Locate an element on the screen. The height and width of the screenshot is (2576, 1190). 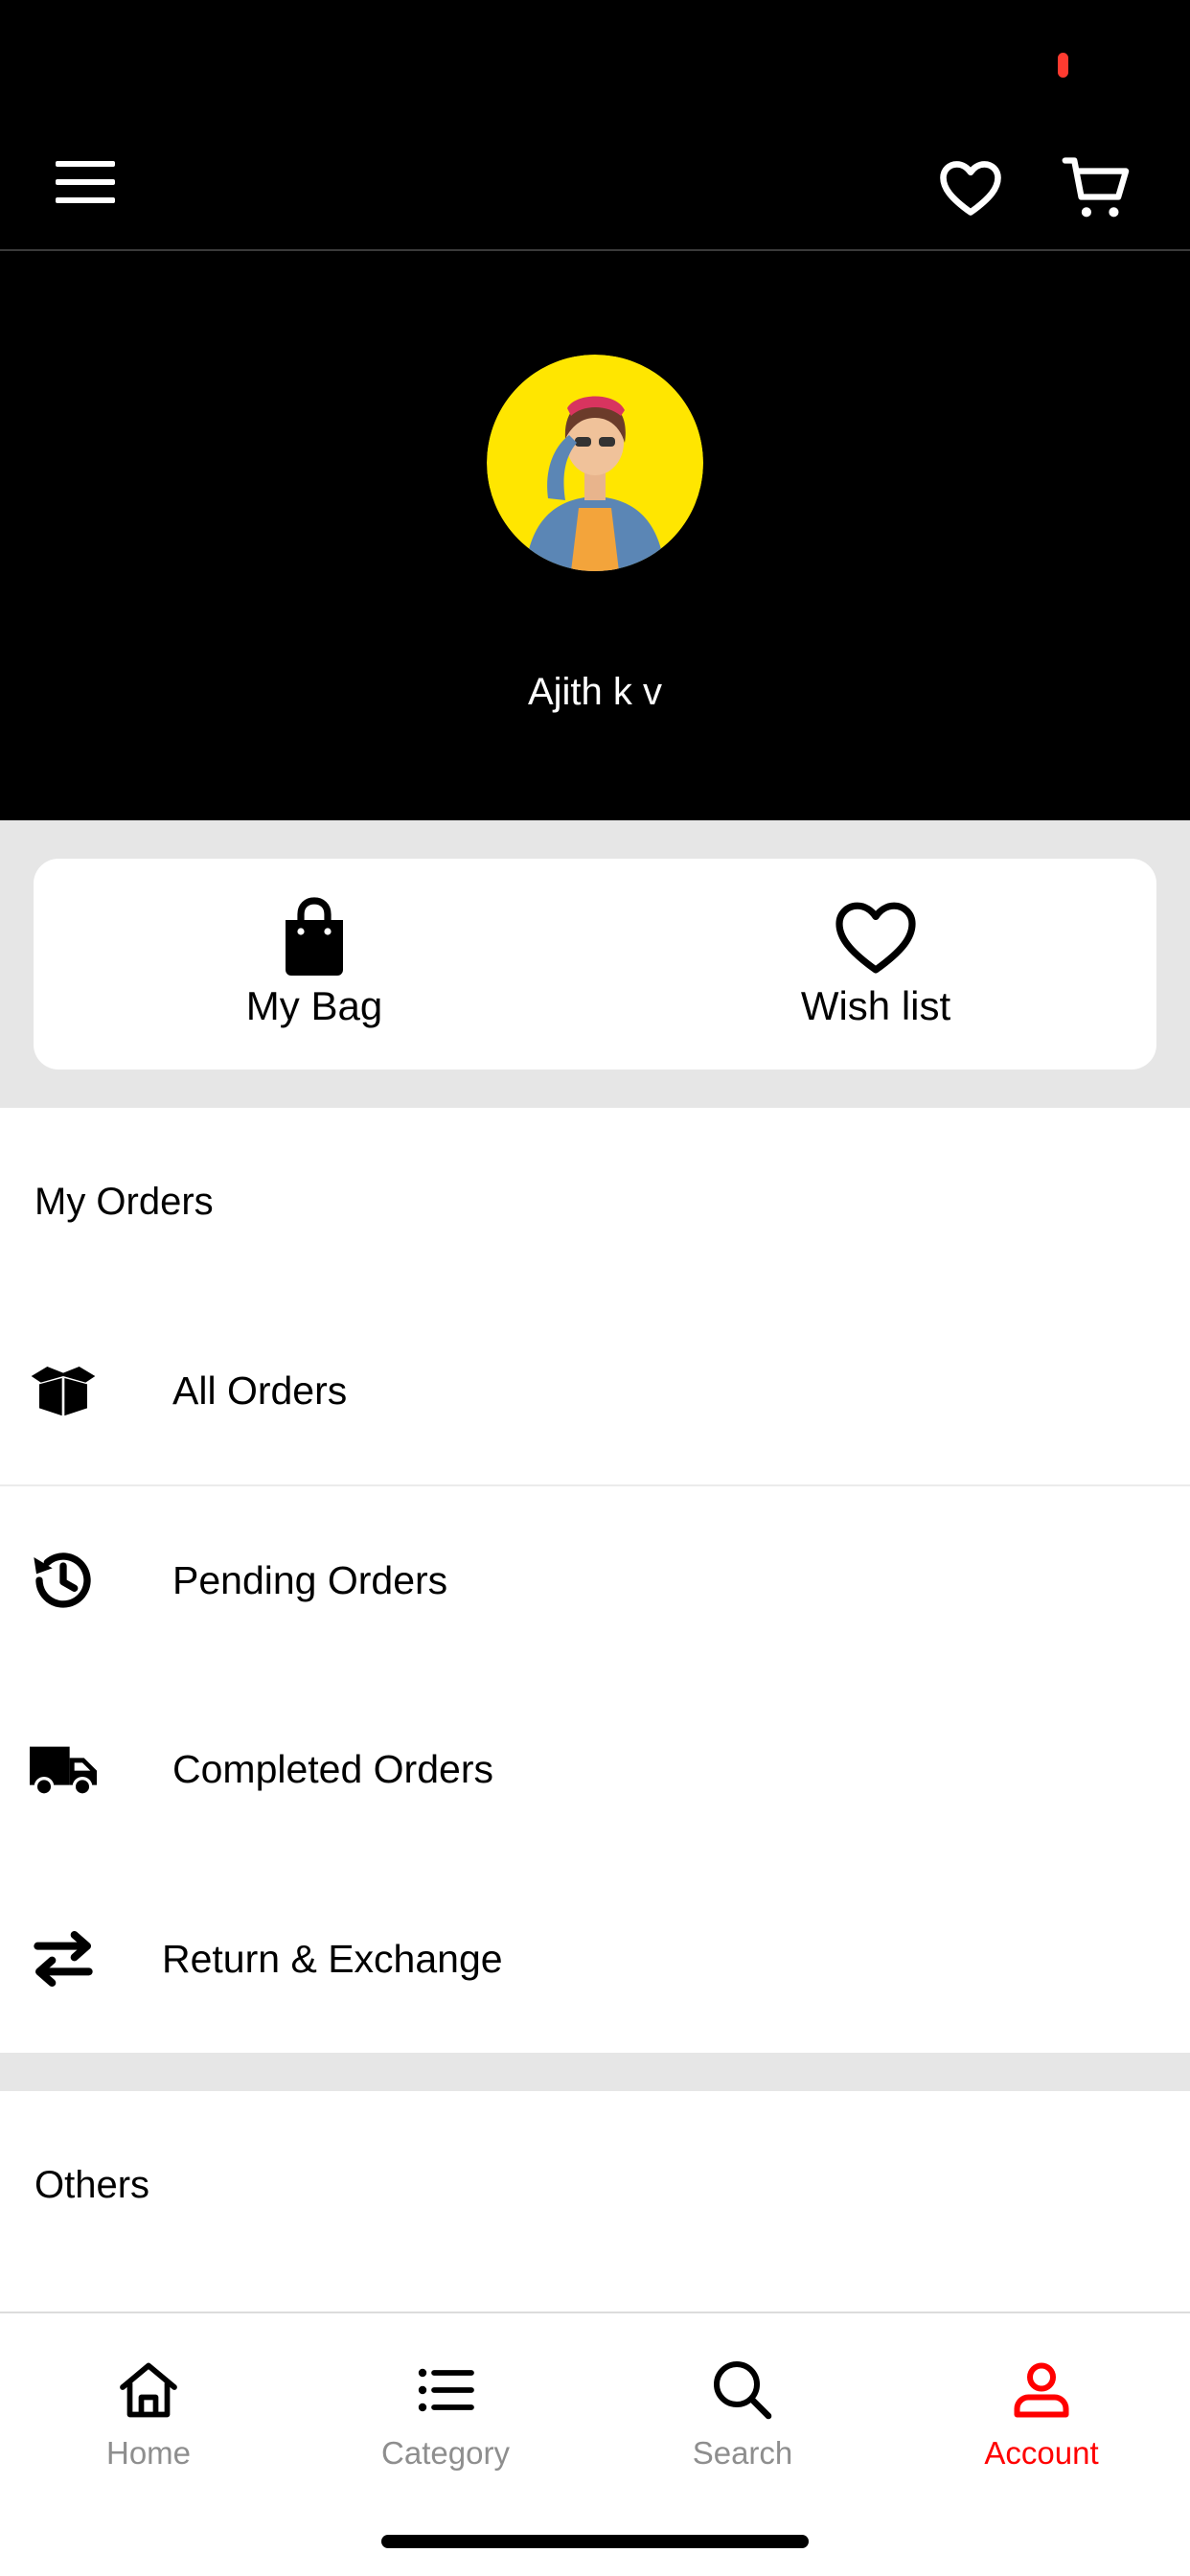
home-indicator is located at coordinates (595, 2541).